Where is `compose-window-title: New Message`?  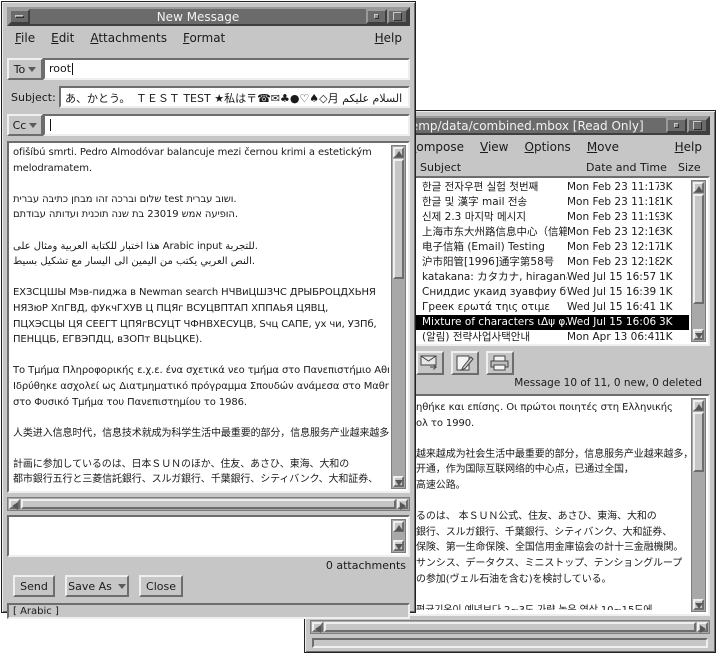
compose-window-title: New Message is located at coordinates (198, 16).